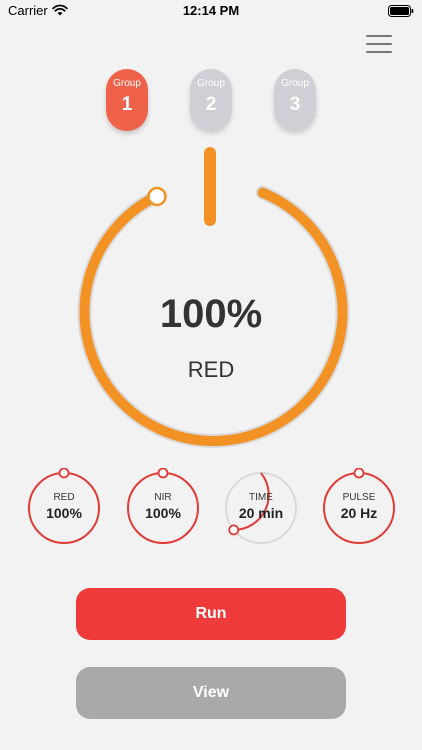  Describe the element at coordinates (163, 497) in the screenshot. I see `nir-setting-label: NIR` at that location.